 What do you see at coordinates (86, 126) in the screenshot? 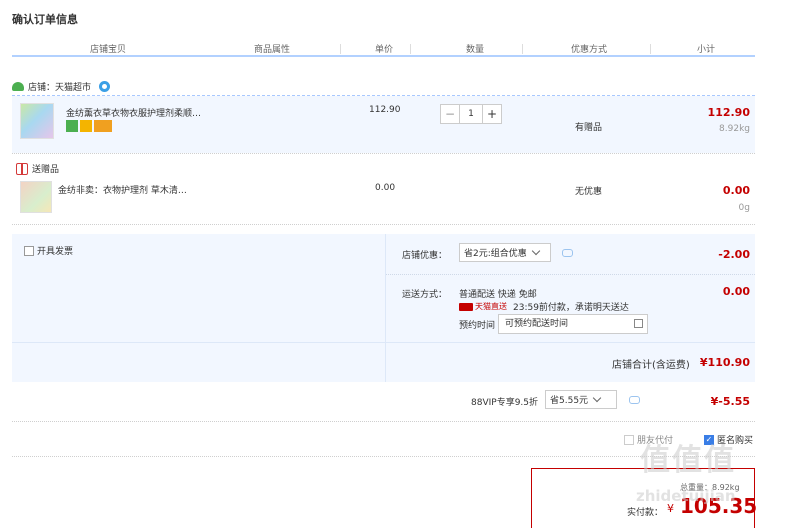
I see `guarantee-icon` at bounding box center [86, 126].